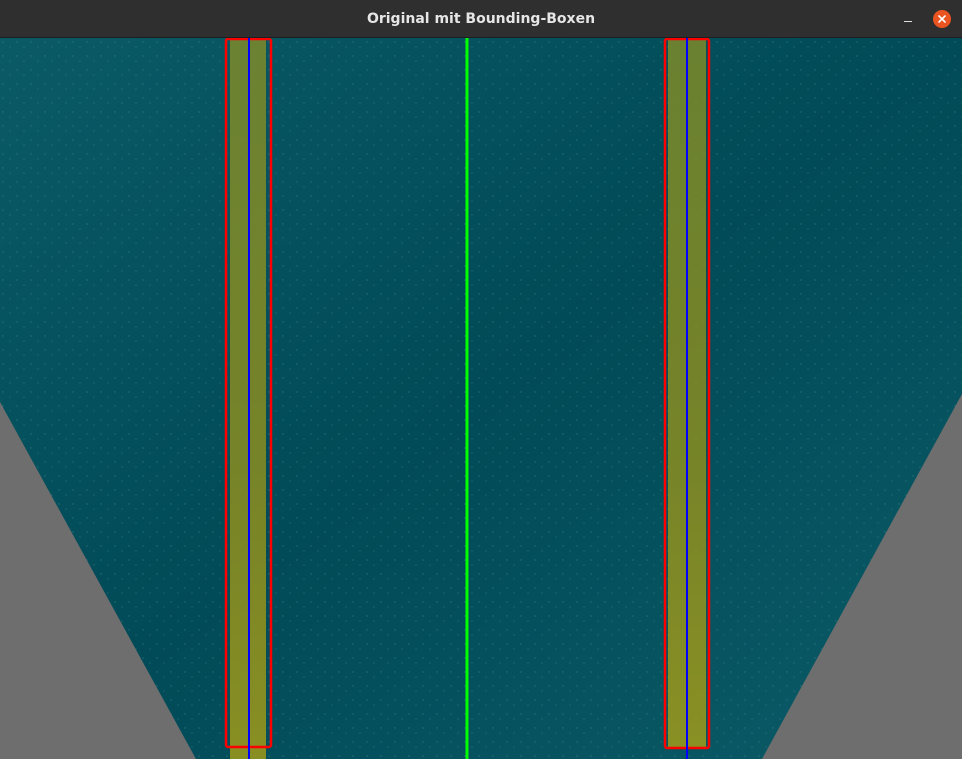  I want to click on close-button, so click(942, 19).